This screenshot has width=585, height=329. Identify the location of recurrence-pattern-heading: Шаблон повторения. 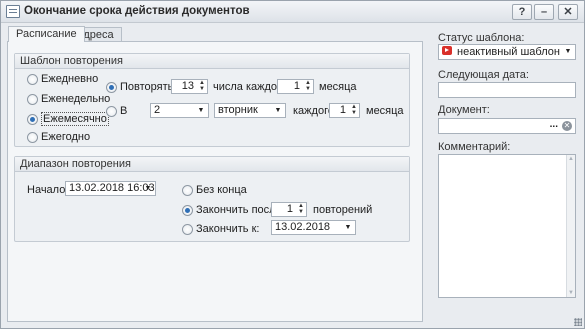
(212, 61).